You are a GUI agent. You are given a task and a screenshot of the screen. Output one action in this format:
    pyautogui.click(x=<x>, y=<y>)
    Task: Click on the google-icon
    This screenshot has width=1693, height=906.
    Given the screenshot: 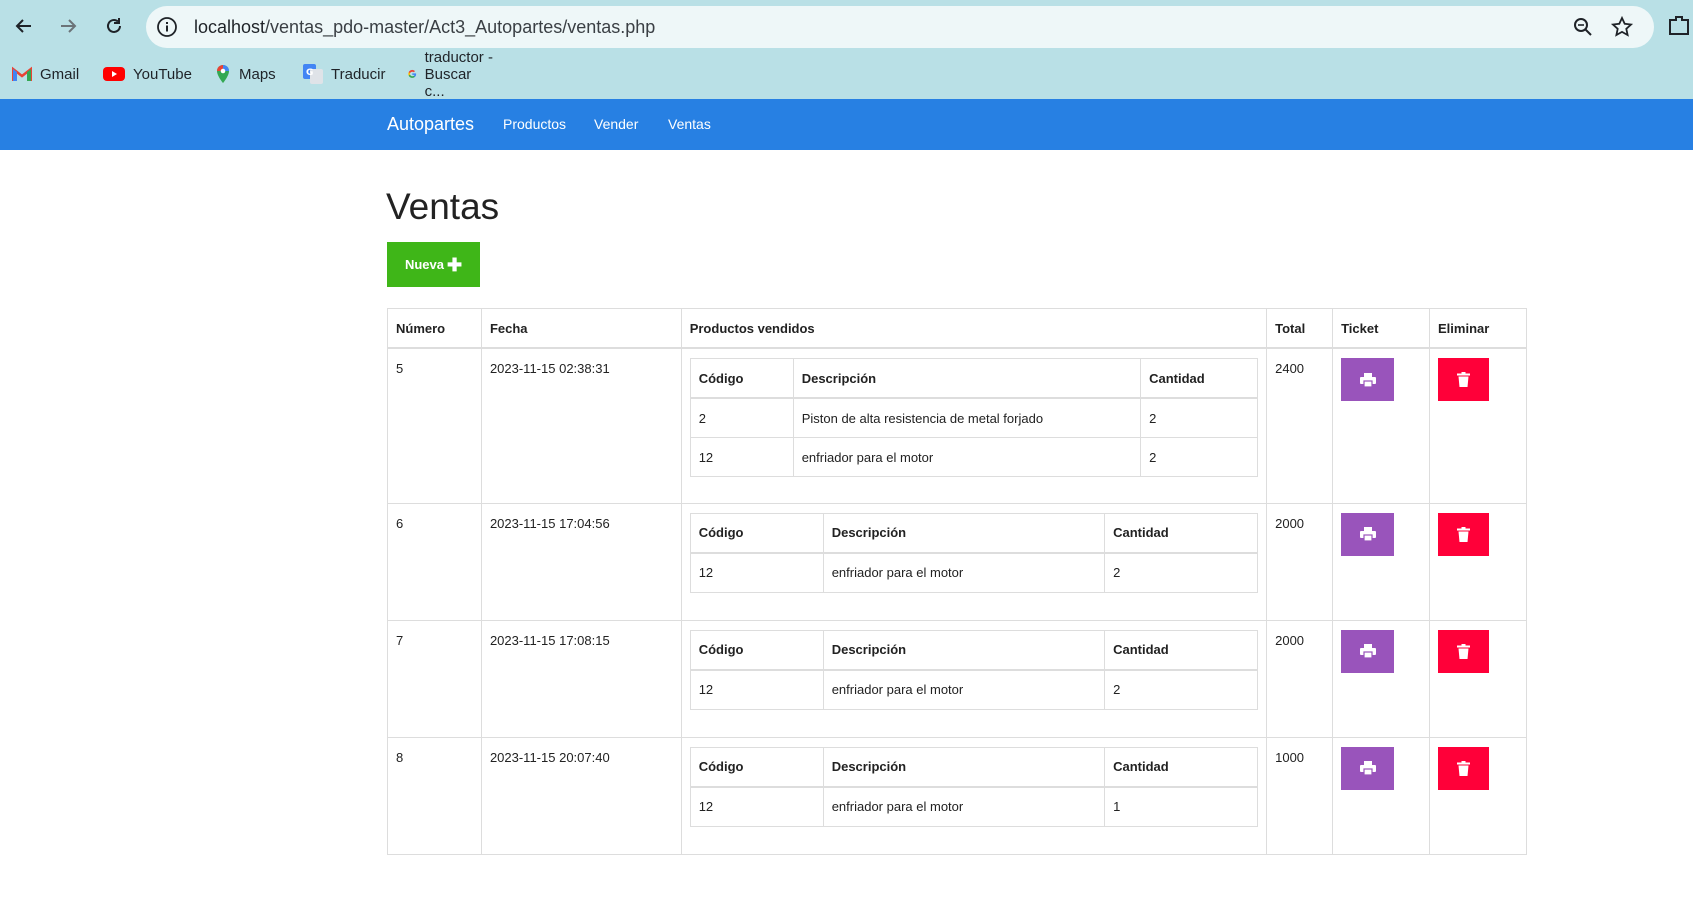 What is the action you would take?
    pyautogui.click(x=412, y=73)
    